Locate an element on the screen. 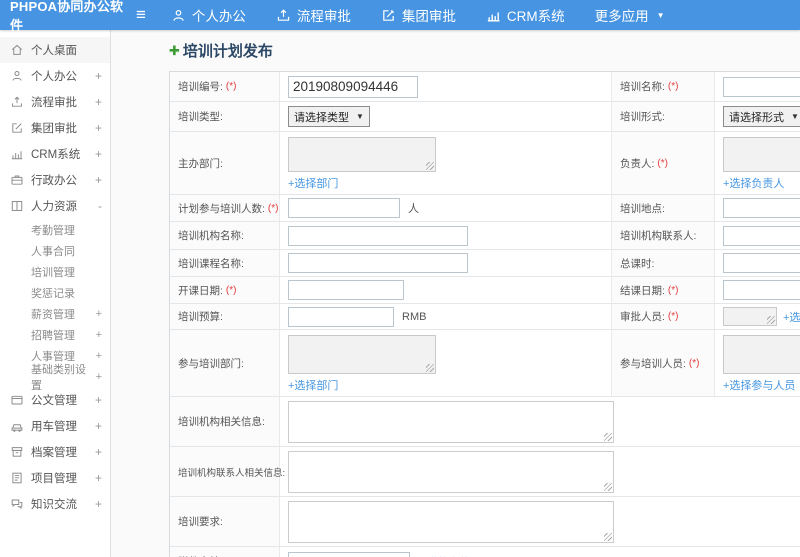 Image resolution: width=800 pixels, height=557 pixels. sidebar-item-label: CRM系统 is located at coordinates (56, 155).